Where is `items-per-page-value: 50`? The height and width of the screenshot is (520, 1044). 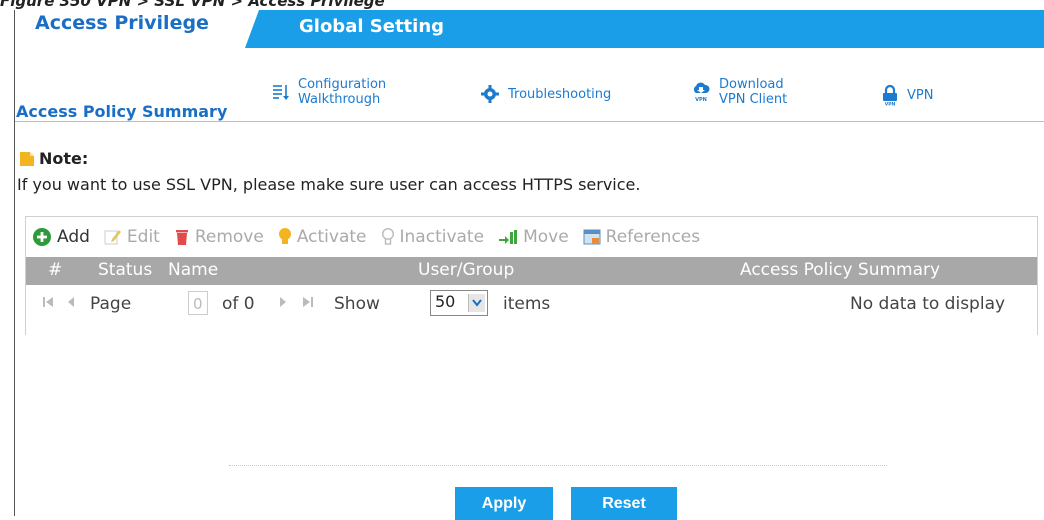 items-per-page-value: 50 is located at coordinates (445, 301).